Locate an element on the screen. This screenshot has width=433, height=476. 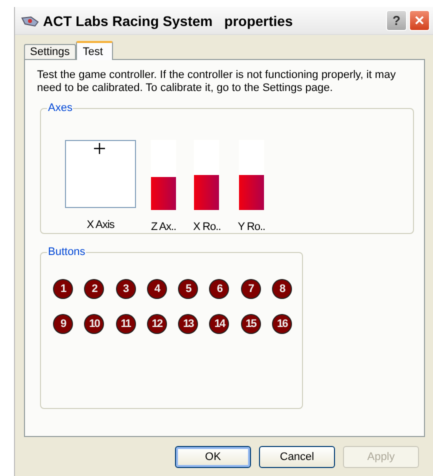
group-title: Axes is located at coordinates (60, 108).